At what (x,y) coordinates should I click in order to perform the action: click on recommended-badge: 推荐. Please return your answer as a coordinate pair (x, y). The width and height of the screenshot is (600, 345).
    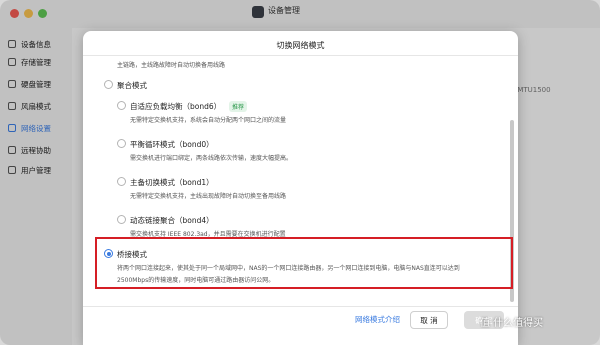
    Looking at the image, I should click on (238, 106).